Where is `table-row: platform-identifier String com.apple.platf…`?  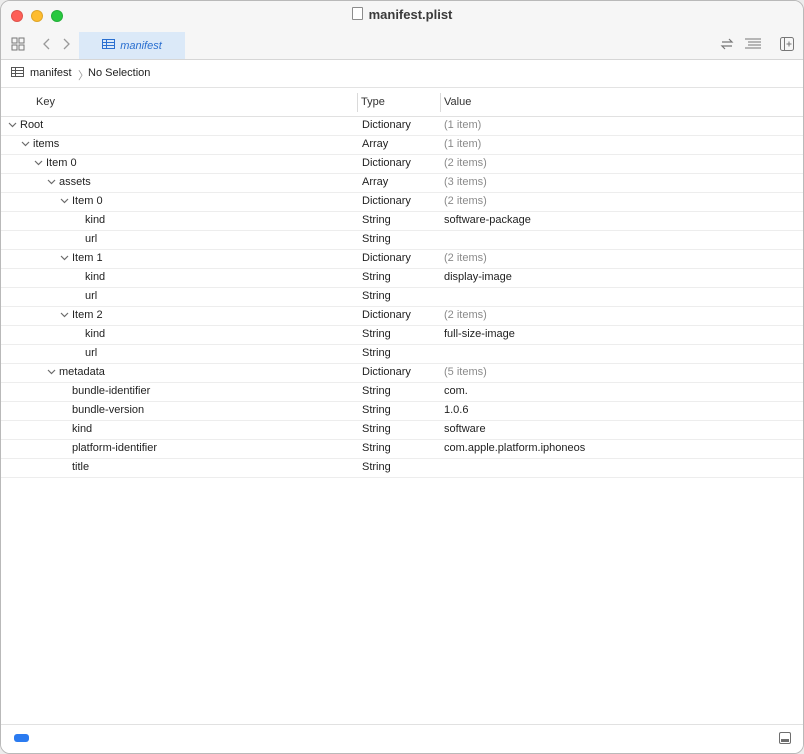
table-row: platform-identifier String com.apple.platf… is located at coordinates (402, 449).